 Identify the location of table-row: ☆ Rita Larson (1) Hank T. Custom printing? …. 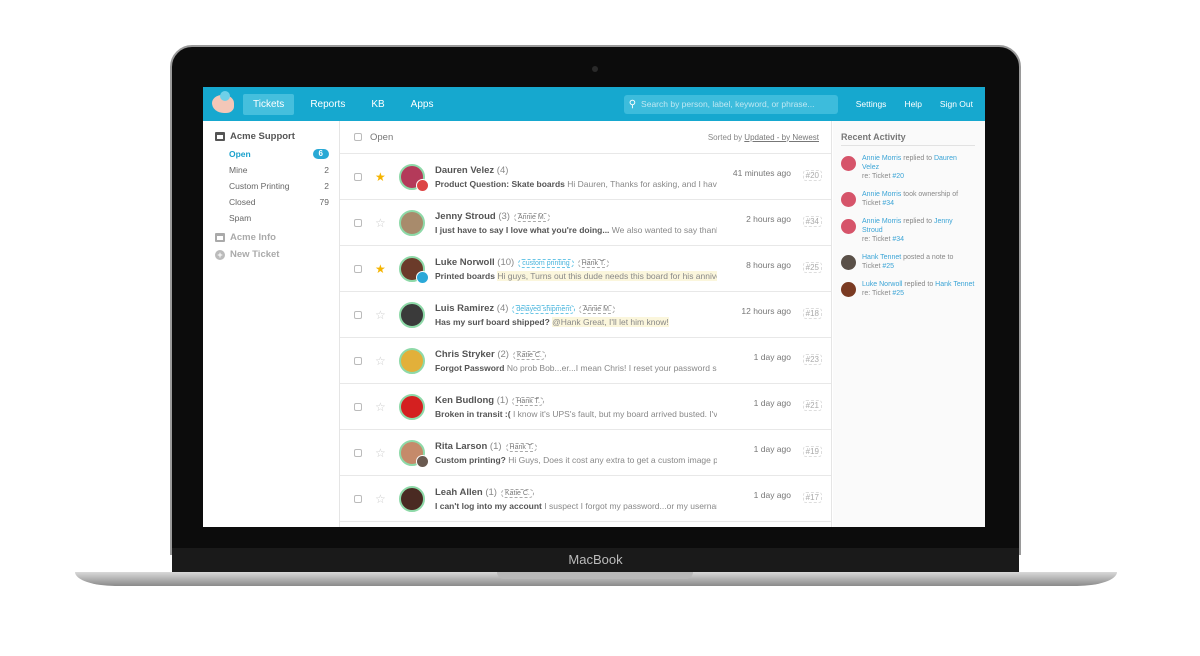
(585, 453).